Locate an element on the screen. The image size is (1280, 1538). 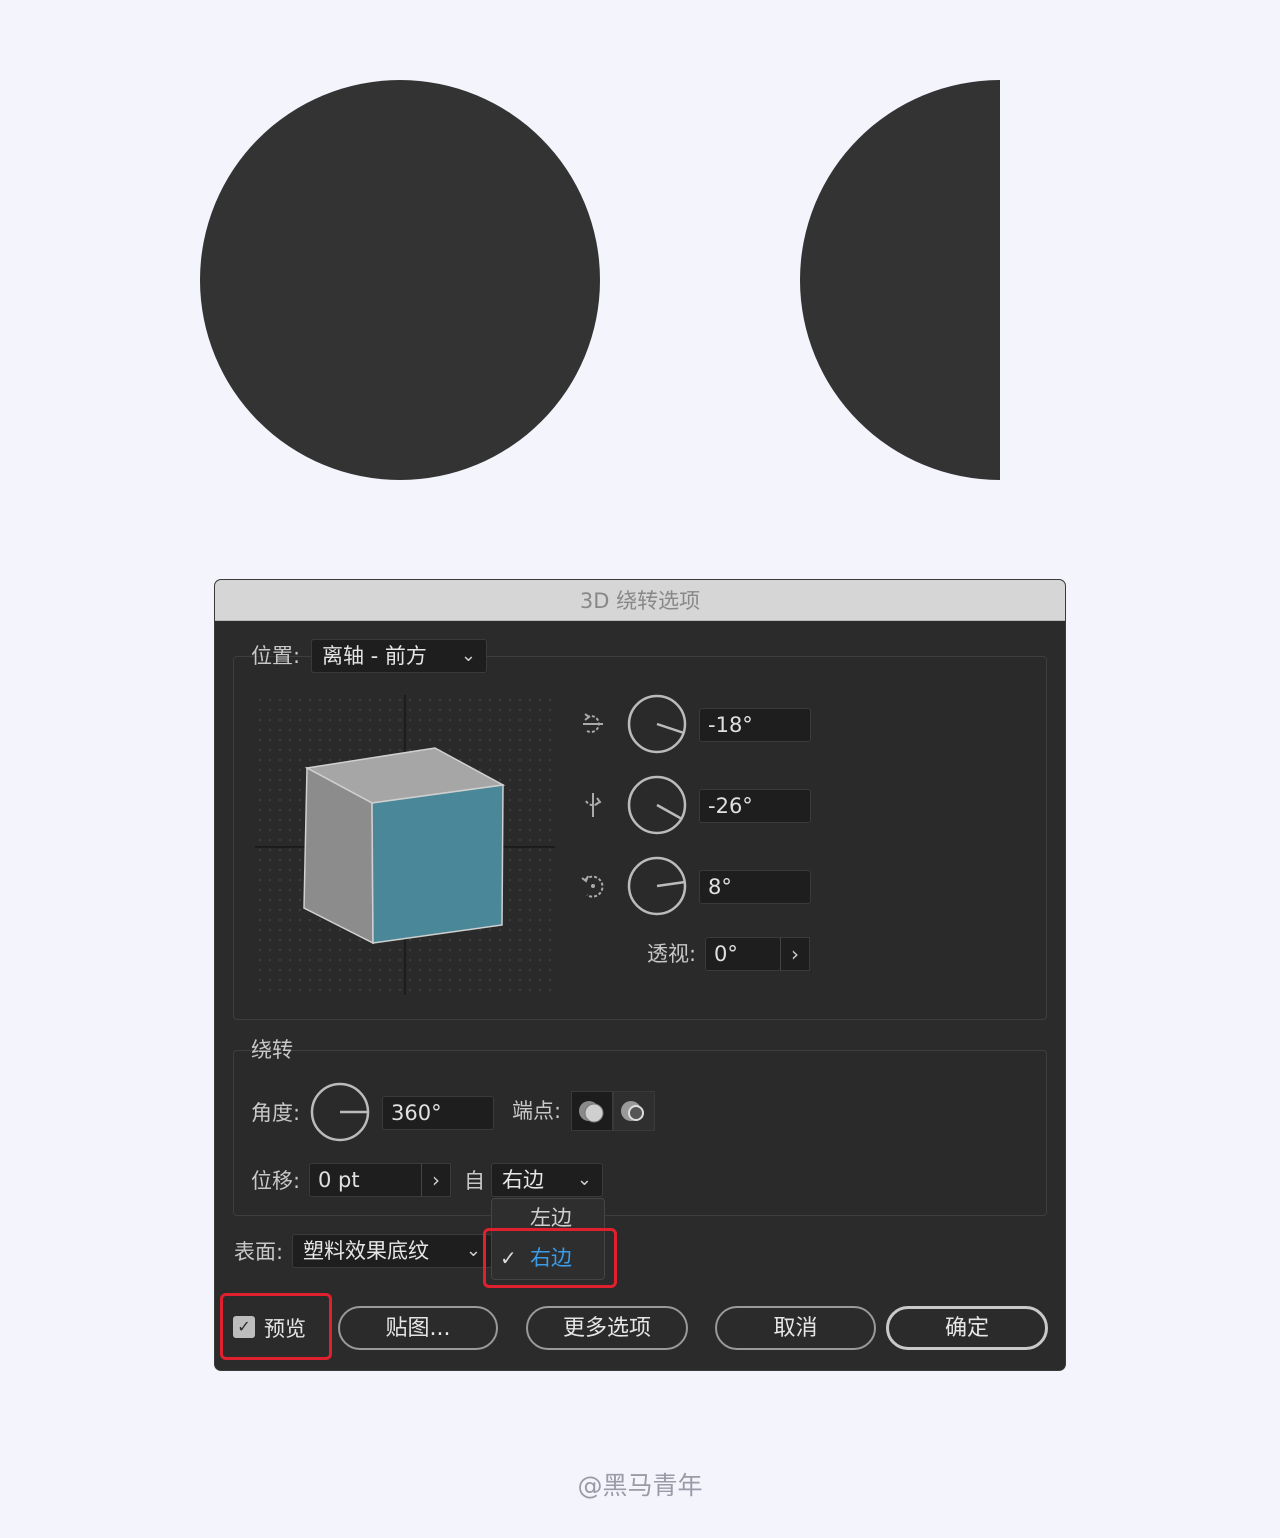
offset-input: 0 pt is located at coordinates (366, 1180).